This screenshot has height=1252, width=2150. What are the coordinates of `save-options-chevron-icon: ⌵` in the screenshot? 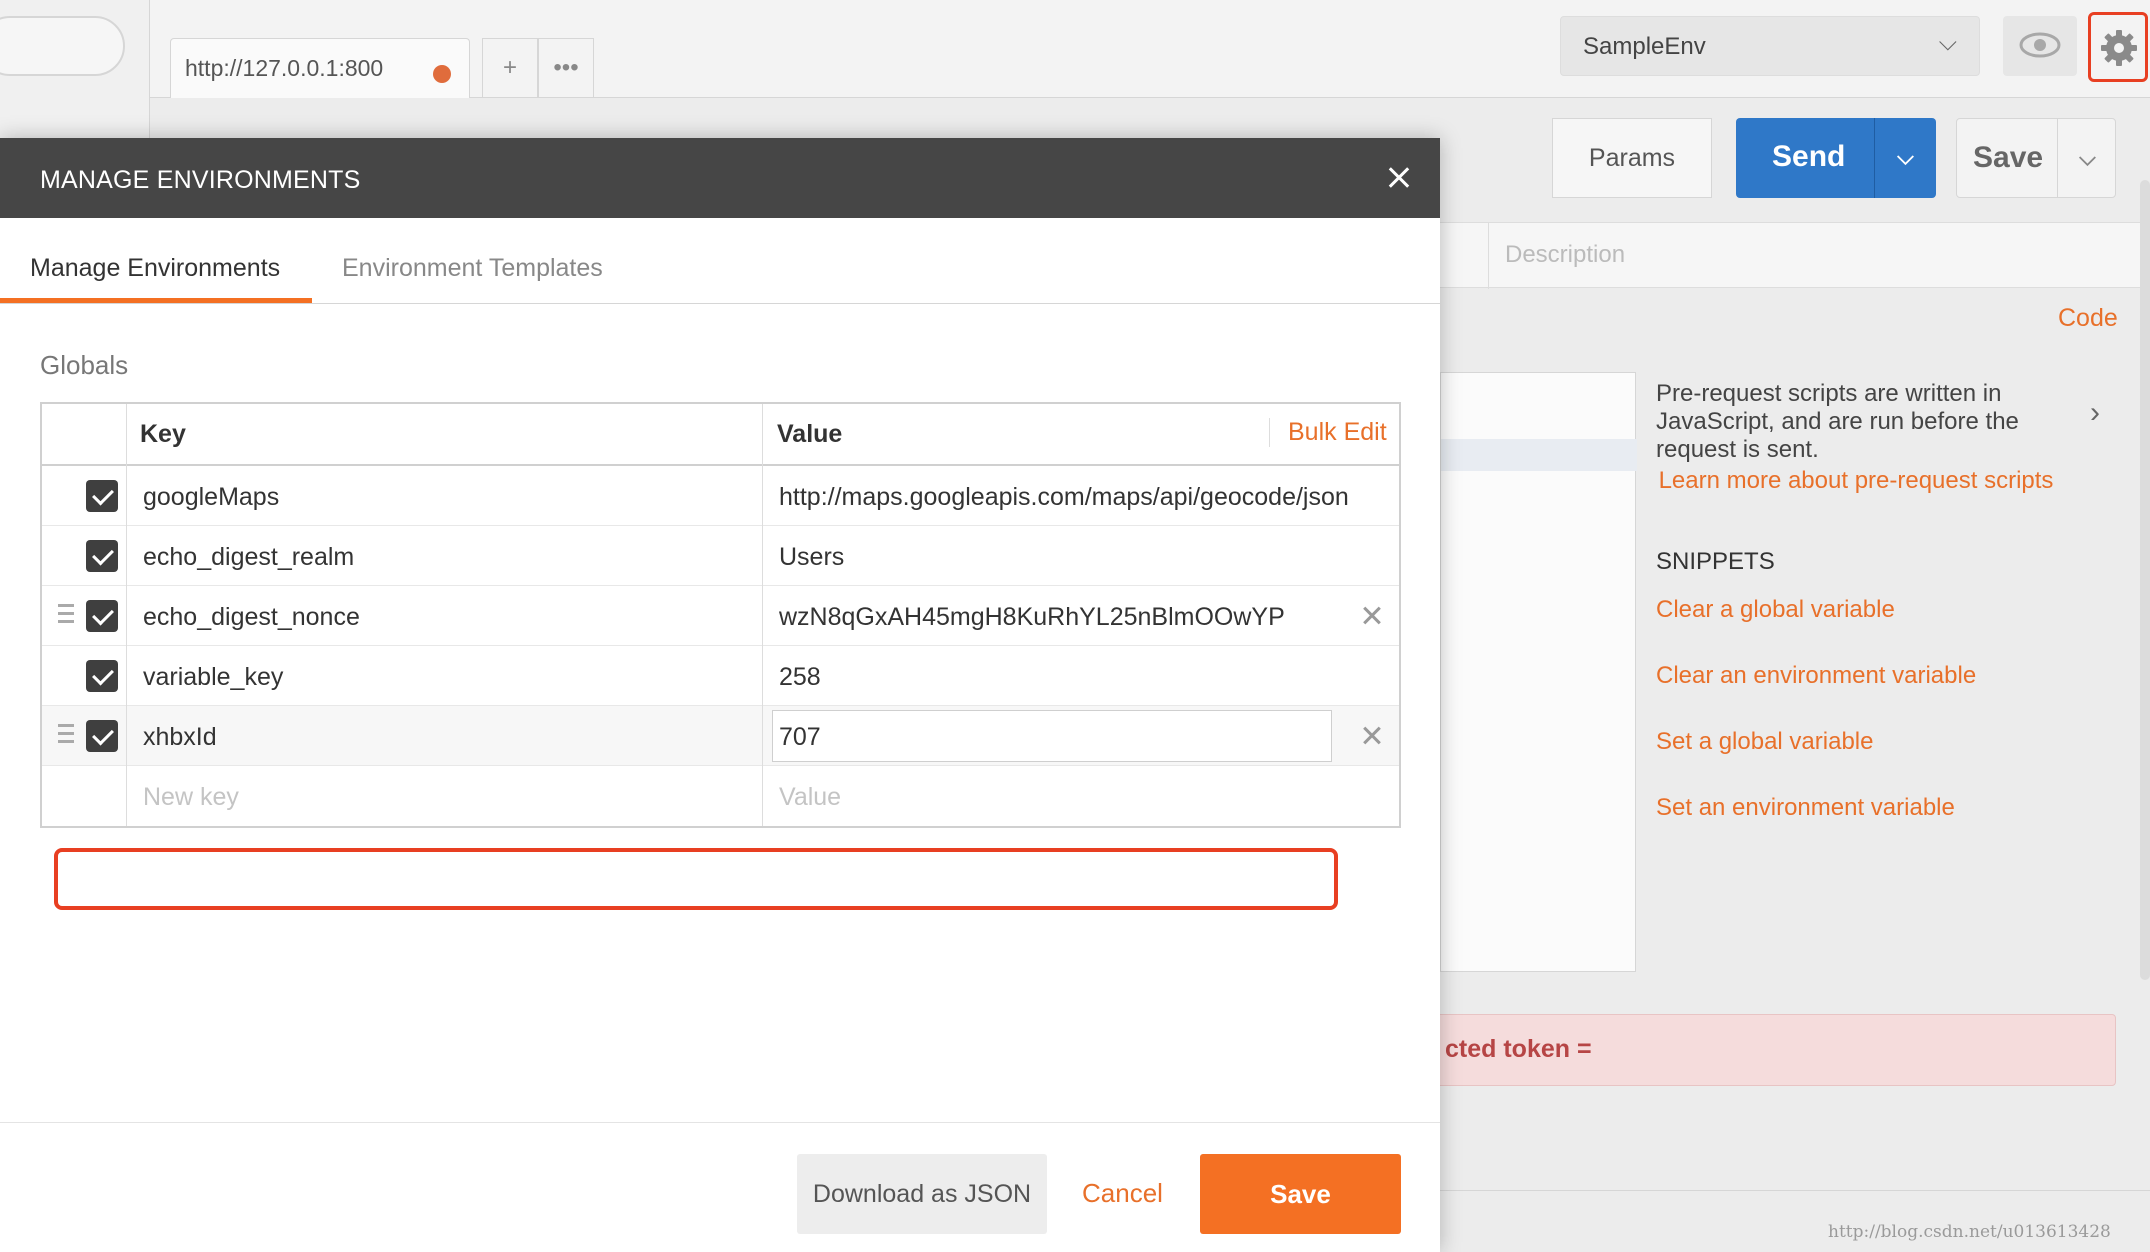 It's located at (2087, 158).